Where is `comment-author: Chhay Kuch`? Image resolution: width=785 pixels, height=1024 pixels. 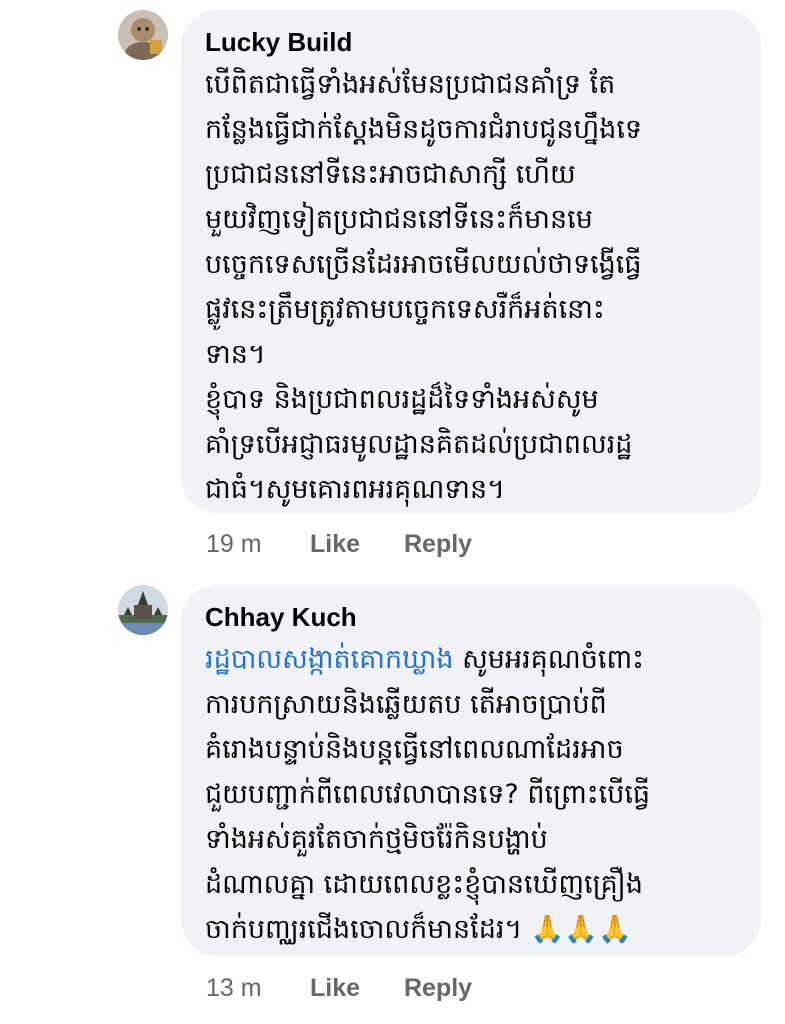
comment-author: Chhay Kuch is located at coordinates (471, 617).